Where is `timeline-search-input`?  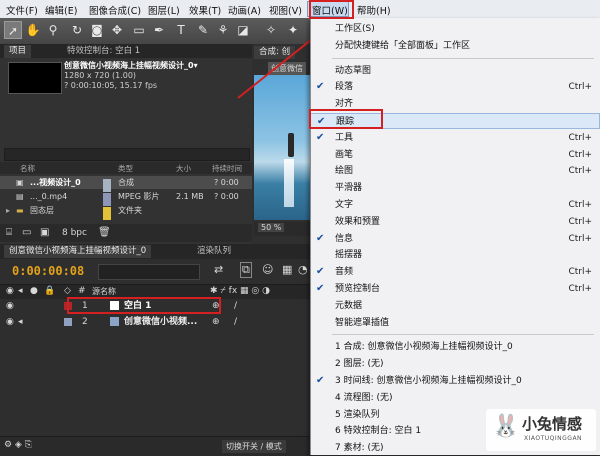 timeline-search-input is located at coordinates (149, 272).